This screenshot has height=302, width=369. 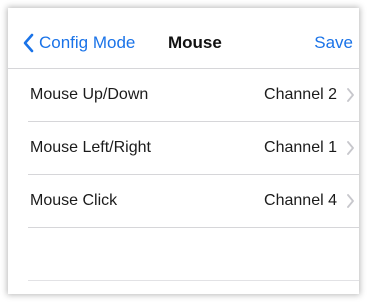 What do you see at coordinates (300, 94) in the screenshot?
I see `row-value: Channel 2` at bounding box center [300, 94].